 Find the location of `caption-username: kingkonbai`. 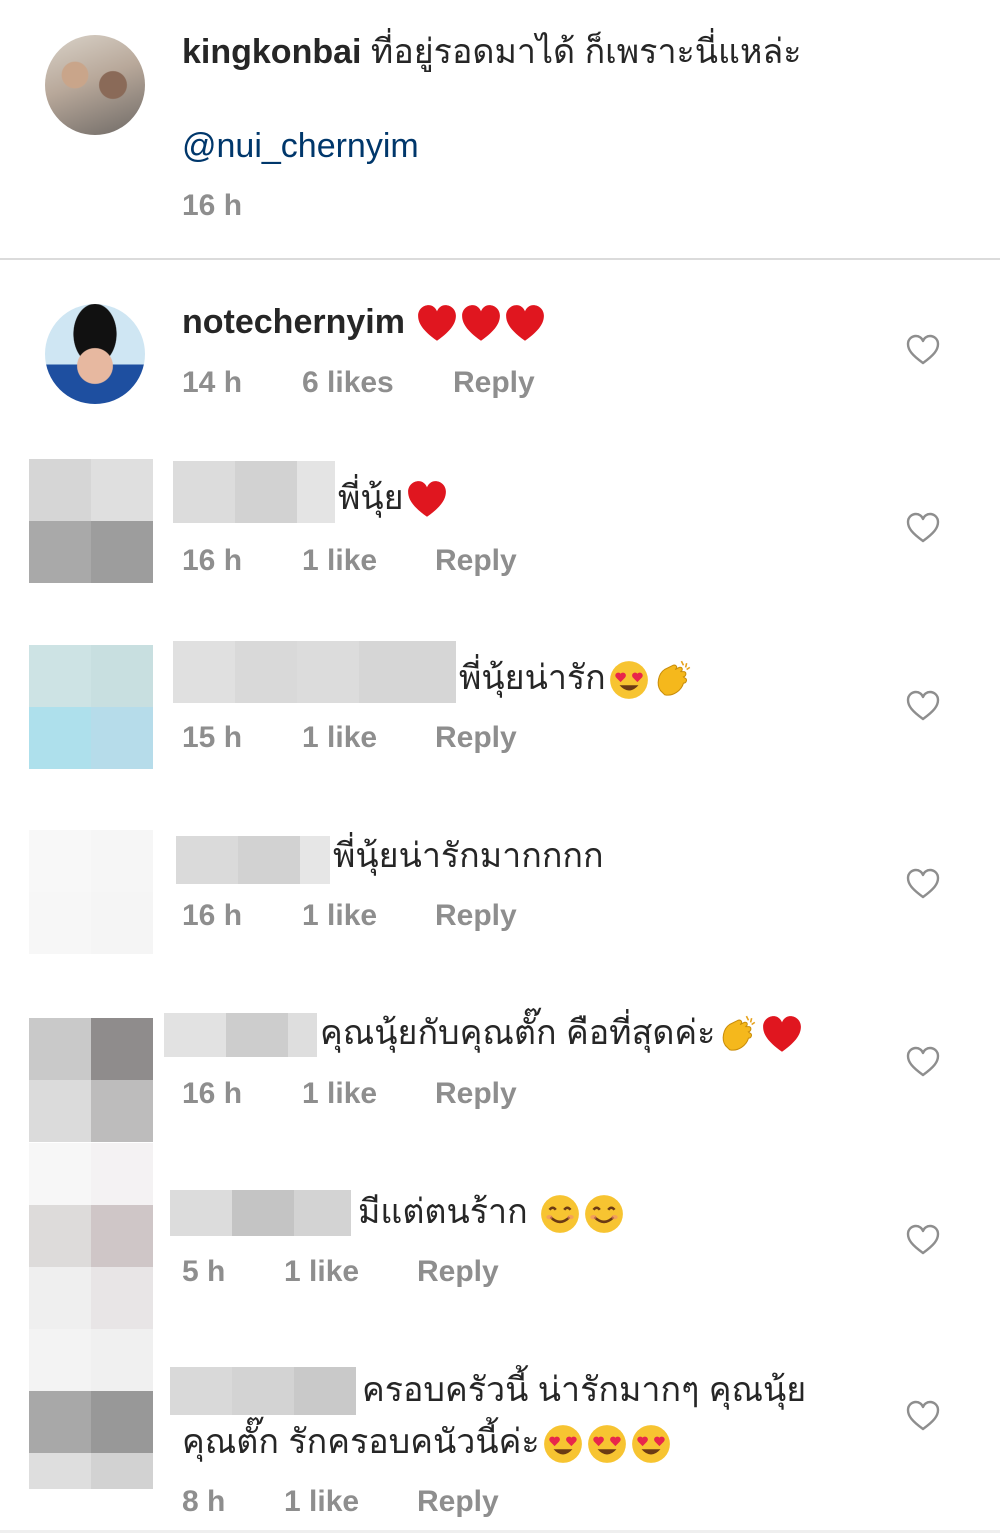

caption-username: kingkonbai is located at coordinates (271, 52).